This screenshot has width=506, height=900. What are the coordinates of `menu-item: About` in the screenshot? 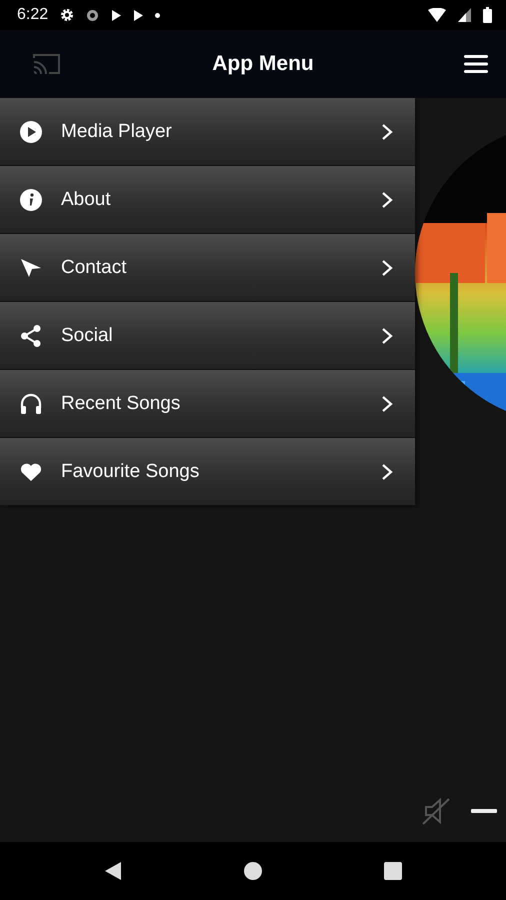 It's located at (207, 200).